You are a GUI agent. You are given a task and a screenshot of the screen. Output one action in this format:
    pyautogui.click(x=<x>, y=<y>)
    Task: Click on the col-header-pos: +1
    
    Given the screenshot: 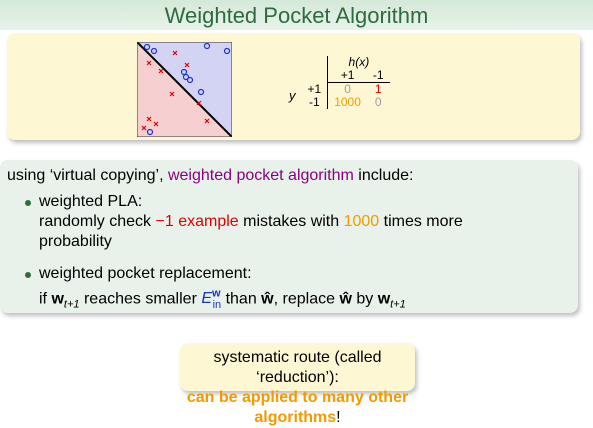 What is the action you would take?
    pyautogui.click(x=347, y=76)
    